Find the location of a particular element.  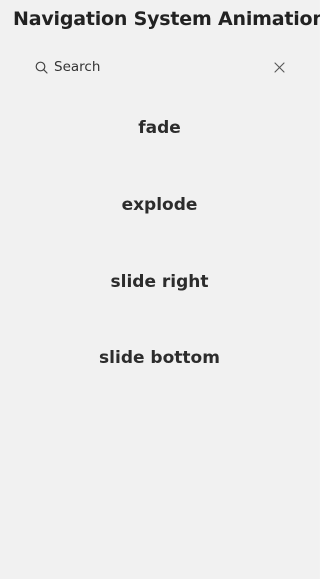

list-item-slide-bottom: slide bottom is located at coordinates (159, 358).